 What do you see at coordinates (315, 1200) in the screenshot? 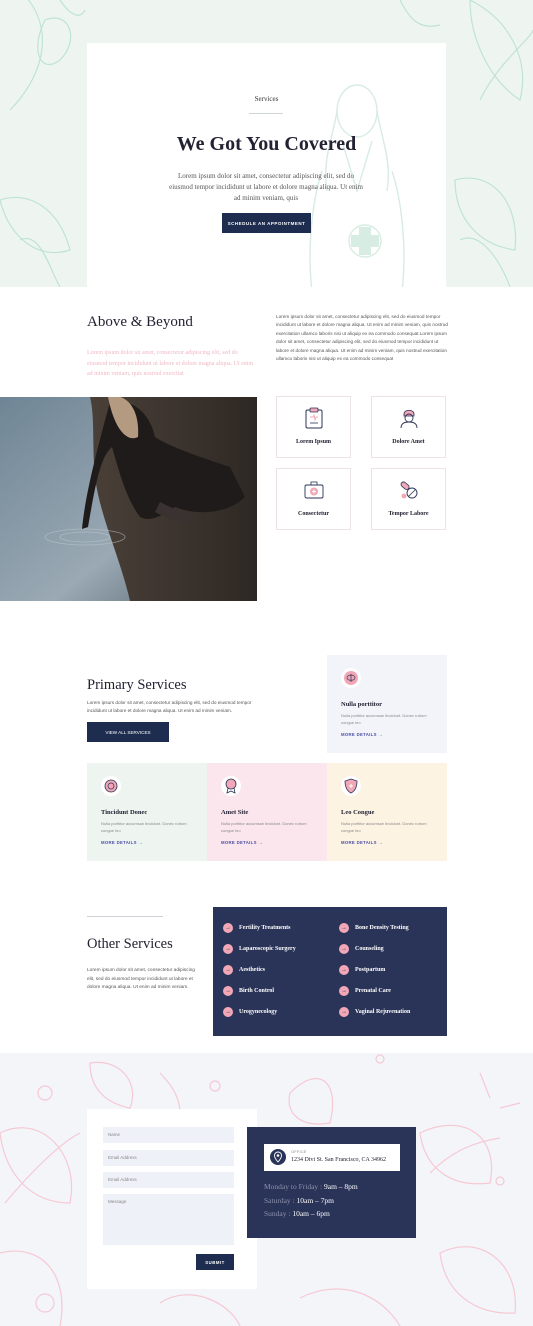
I see `hours-time: 10am – 7pm` at bounding box center [315, 1200].